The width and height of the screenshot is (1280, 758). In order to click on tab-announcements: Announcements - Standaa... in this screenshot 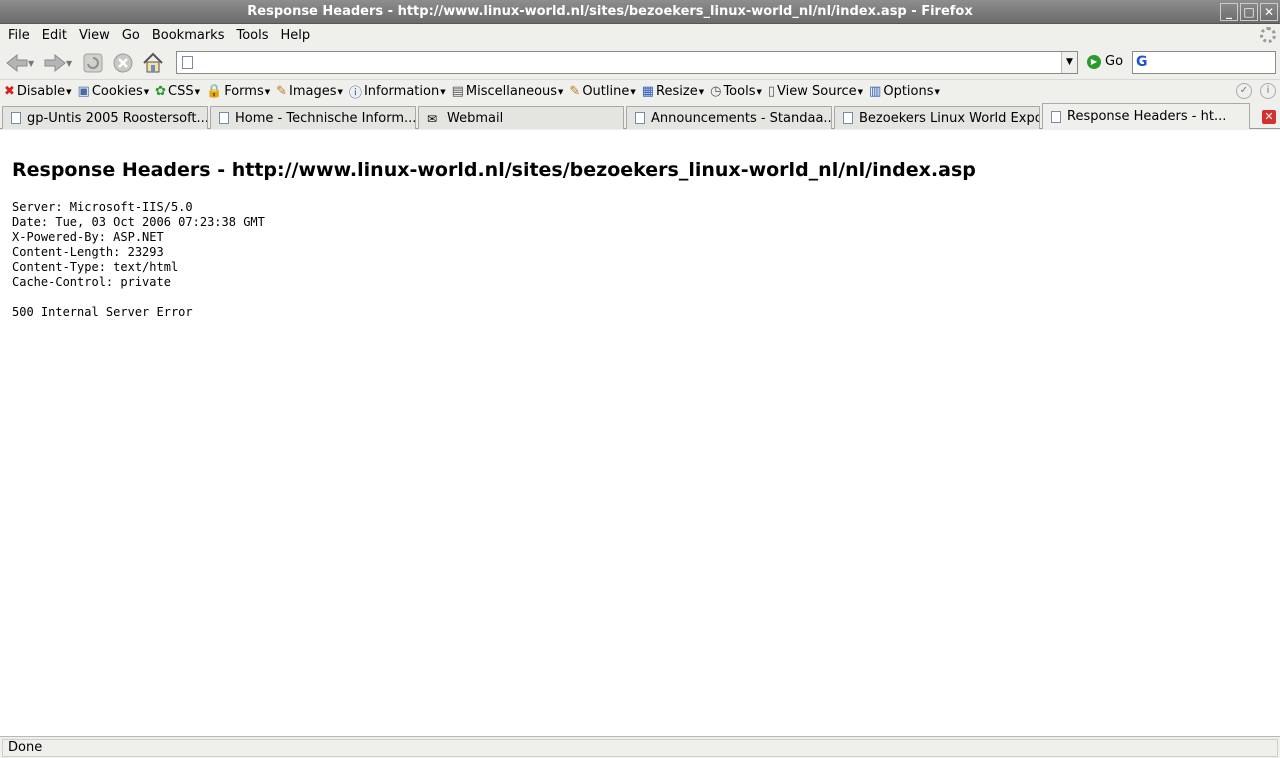, I will do `click(729, 117)`.